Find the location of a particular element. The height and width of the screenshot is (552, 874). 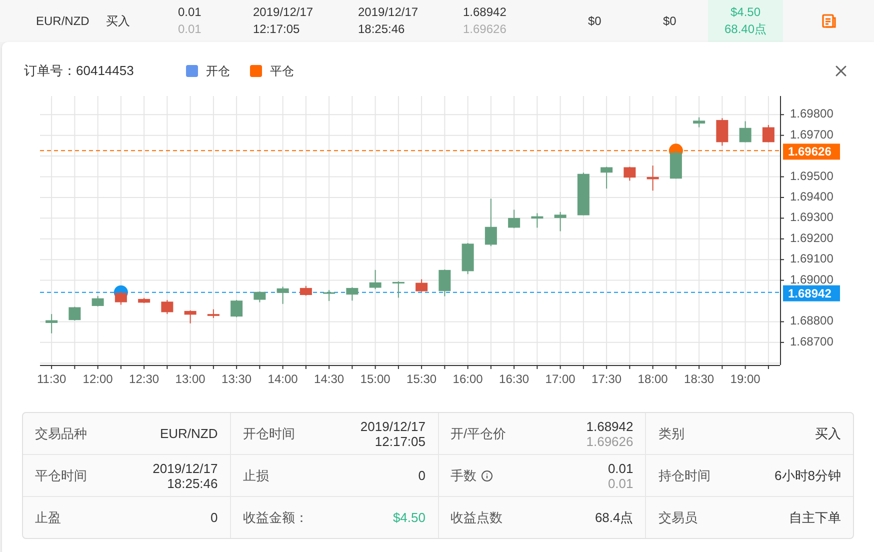

field-label: 开/平仓价 is located at coordinates (478, 433).